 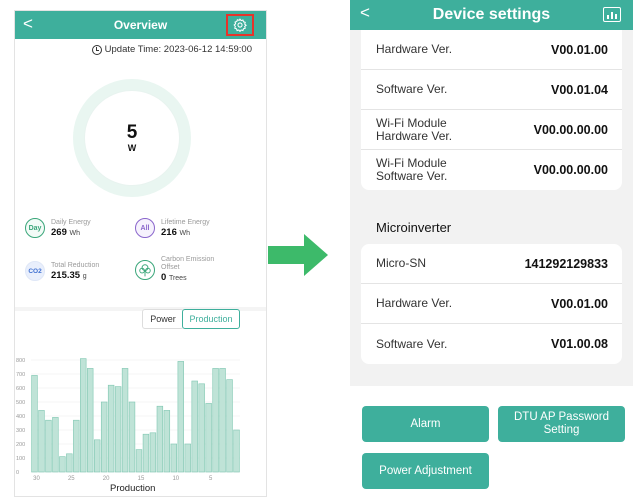 What do you see at coordinates (174, 277) in the screenshot?
I see `carbon-offset-value: 0 Trees` at bounding box center [174, 277].